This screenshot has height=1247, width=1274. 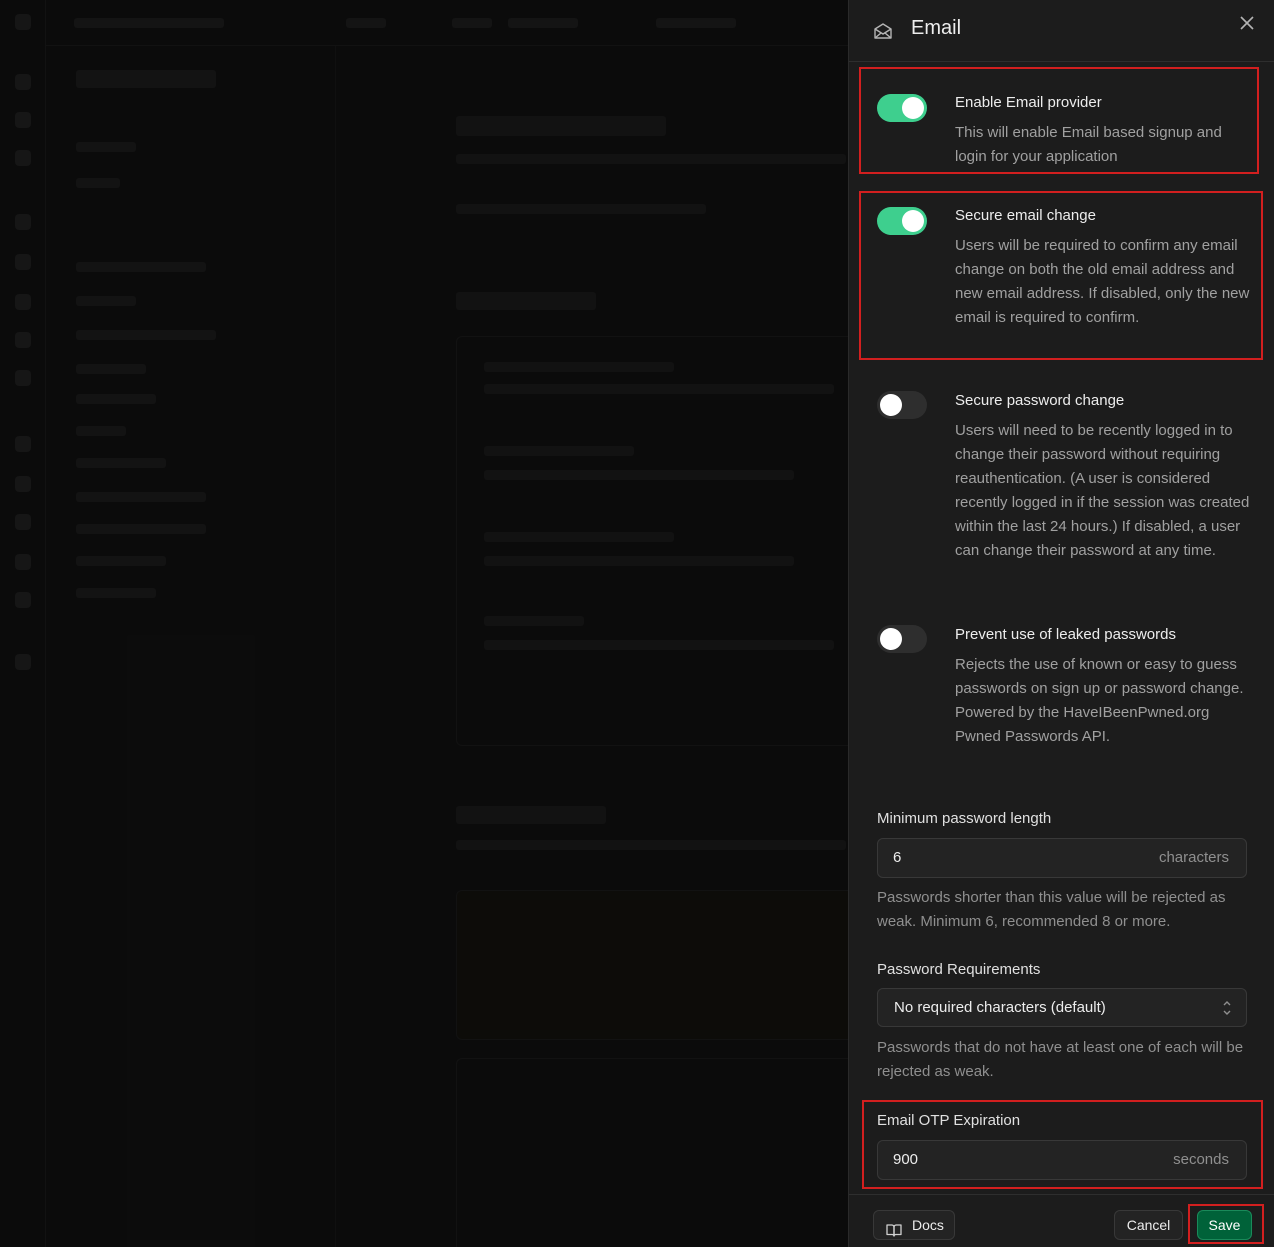 What do you see at coordinates (1224, 1225) in the screenshot?
I see `save-button: Save` at bounding box center [1224, 1225].